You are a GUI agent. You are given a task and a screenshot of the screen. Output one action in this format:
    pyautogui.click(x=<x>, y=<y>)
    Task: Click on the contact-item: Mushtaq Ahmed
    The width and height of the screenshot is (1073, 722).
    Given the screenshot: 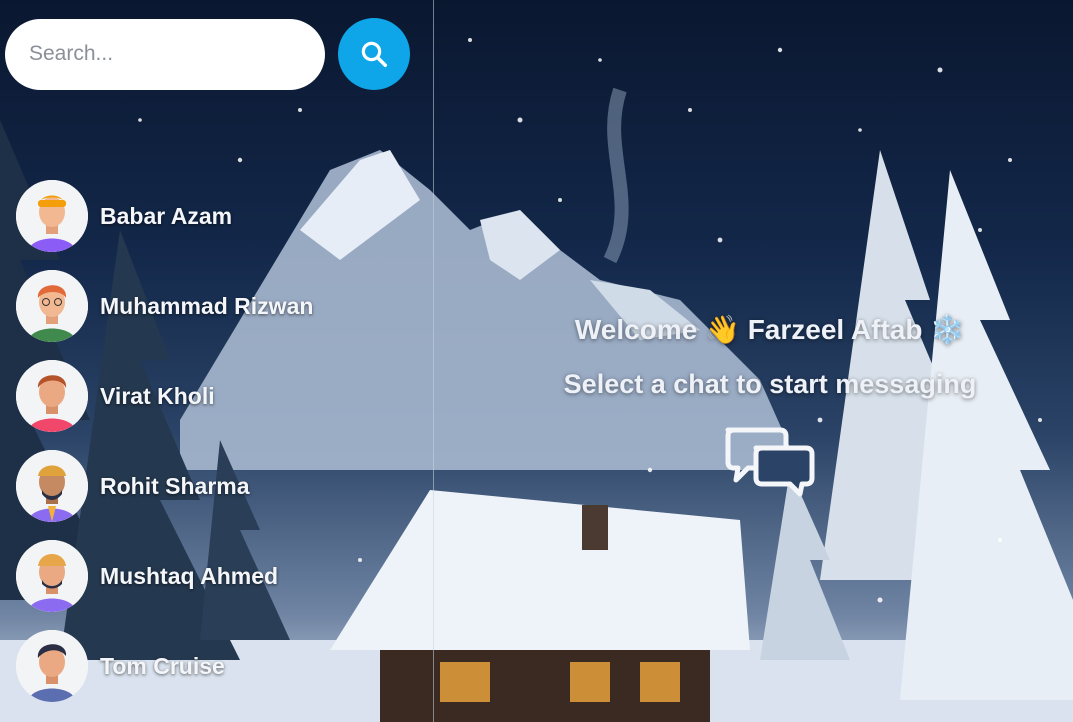 What is the action you would take?
    pyautogui.click(x=221, y=576)
    